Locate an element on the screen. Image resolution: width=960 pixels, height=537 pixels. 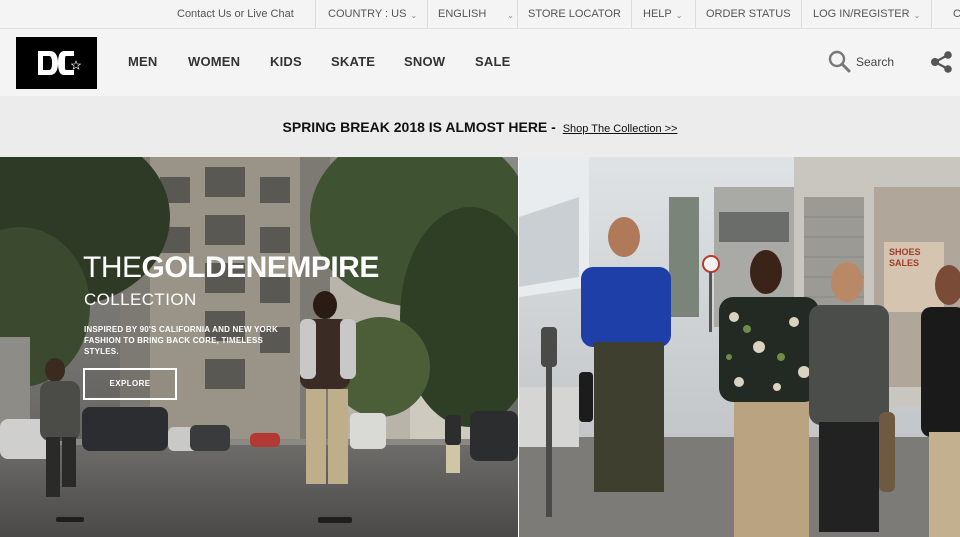
hero-title-light: THE is located at coordinates (112, 267).